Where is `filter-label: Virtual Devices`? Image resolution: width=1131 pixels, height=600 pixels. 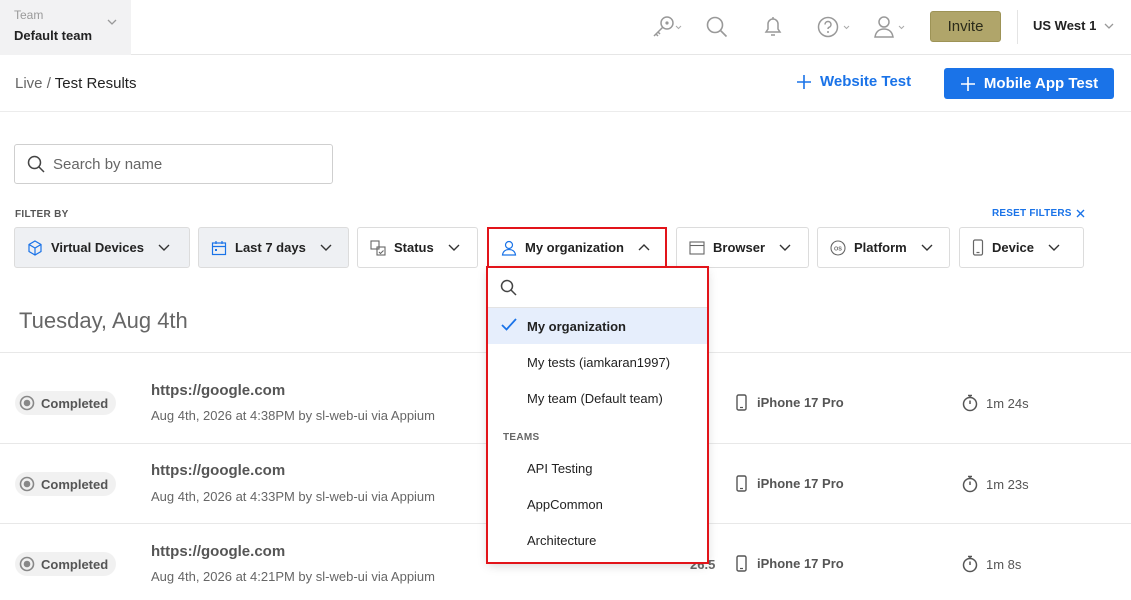
filter-label: Virtual Devices is located at coordinates (97, 247).